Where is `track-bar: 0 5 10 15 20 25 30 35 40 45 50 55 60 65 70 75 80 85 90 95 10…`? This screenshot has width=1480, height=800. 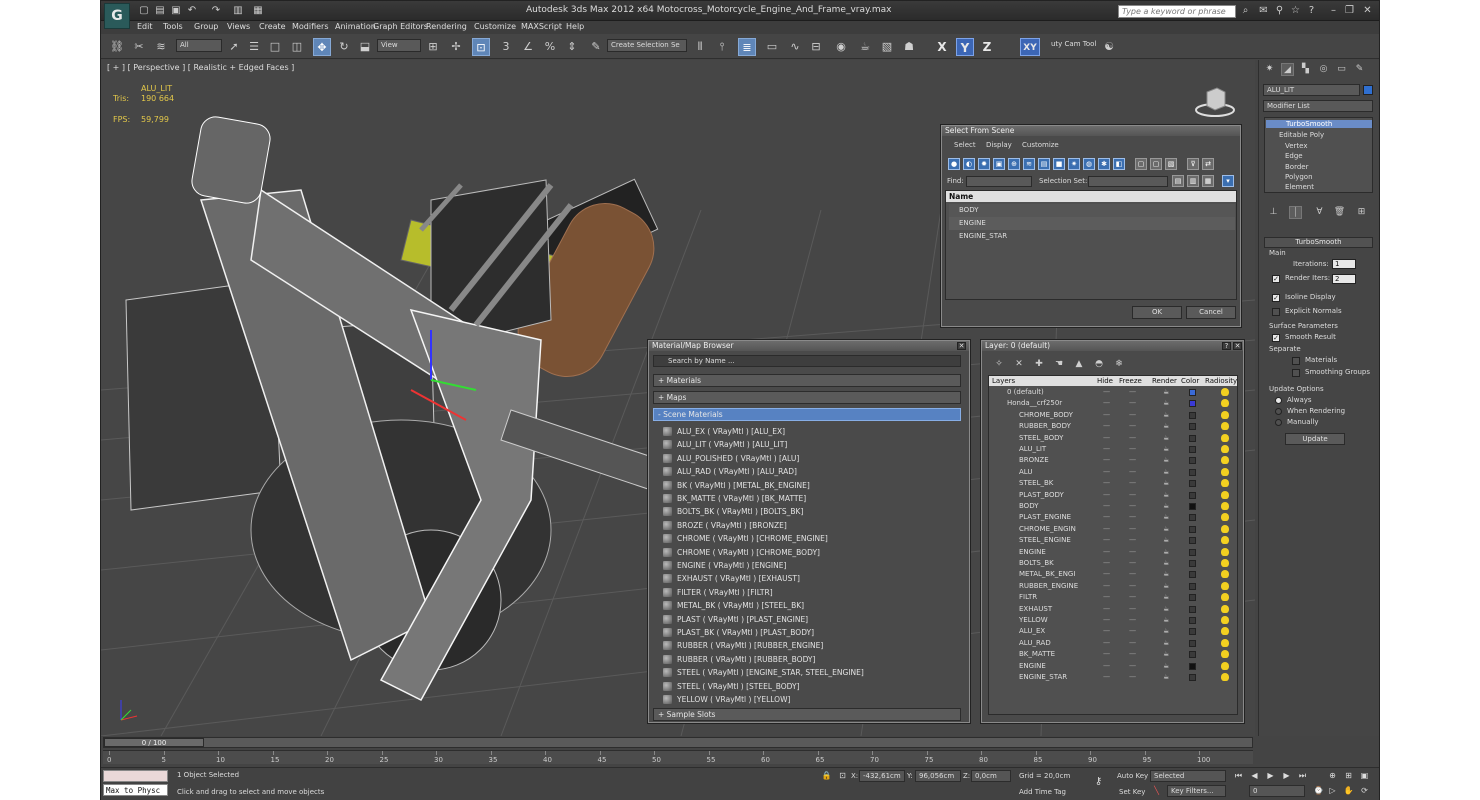 track-bar: 0 5 10 15 20 25 30 35 40 45 50 55 60 65 70 75 80 85 90 95 10… is located at coordinates (678, 757).